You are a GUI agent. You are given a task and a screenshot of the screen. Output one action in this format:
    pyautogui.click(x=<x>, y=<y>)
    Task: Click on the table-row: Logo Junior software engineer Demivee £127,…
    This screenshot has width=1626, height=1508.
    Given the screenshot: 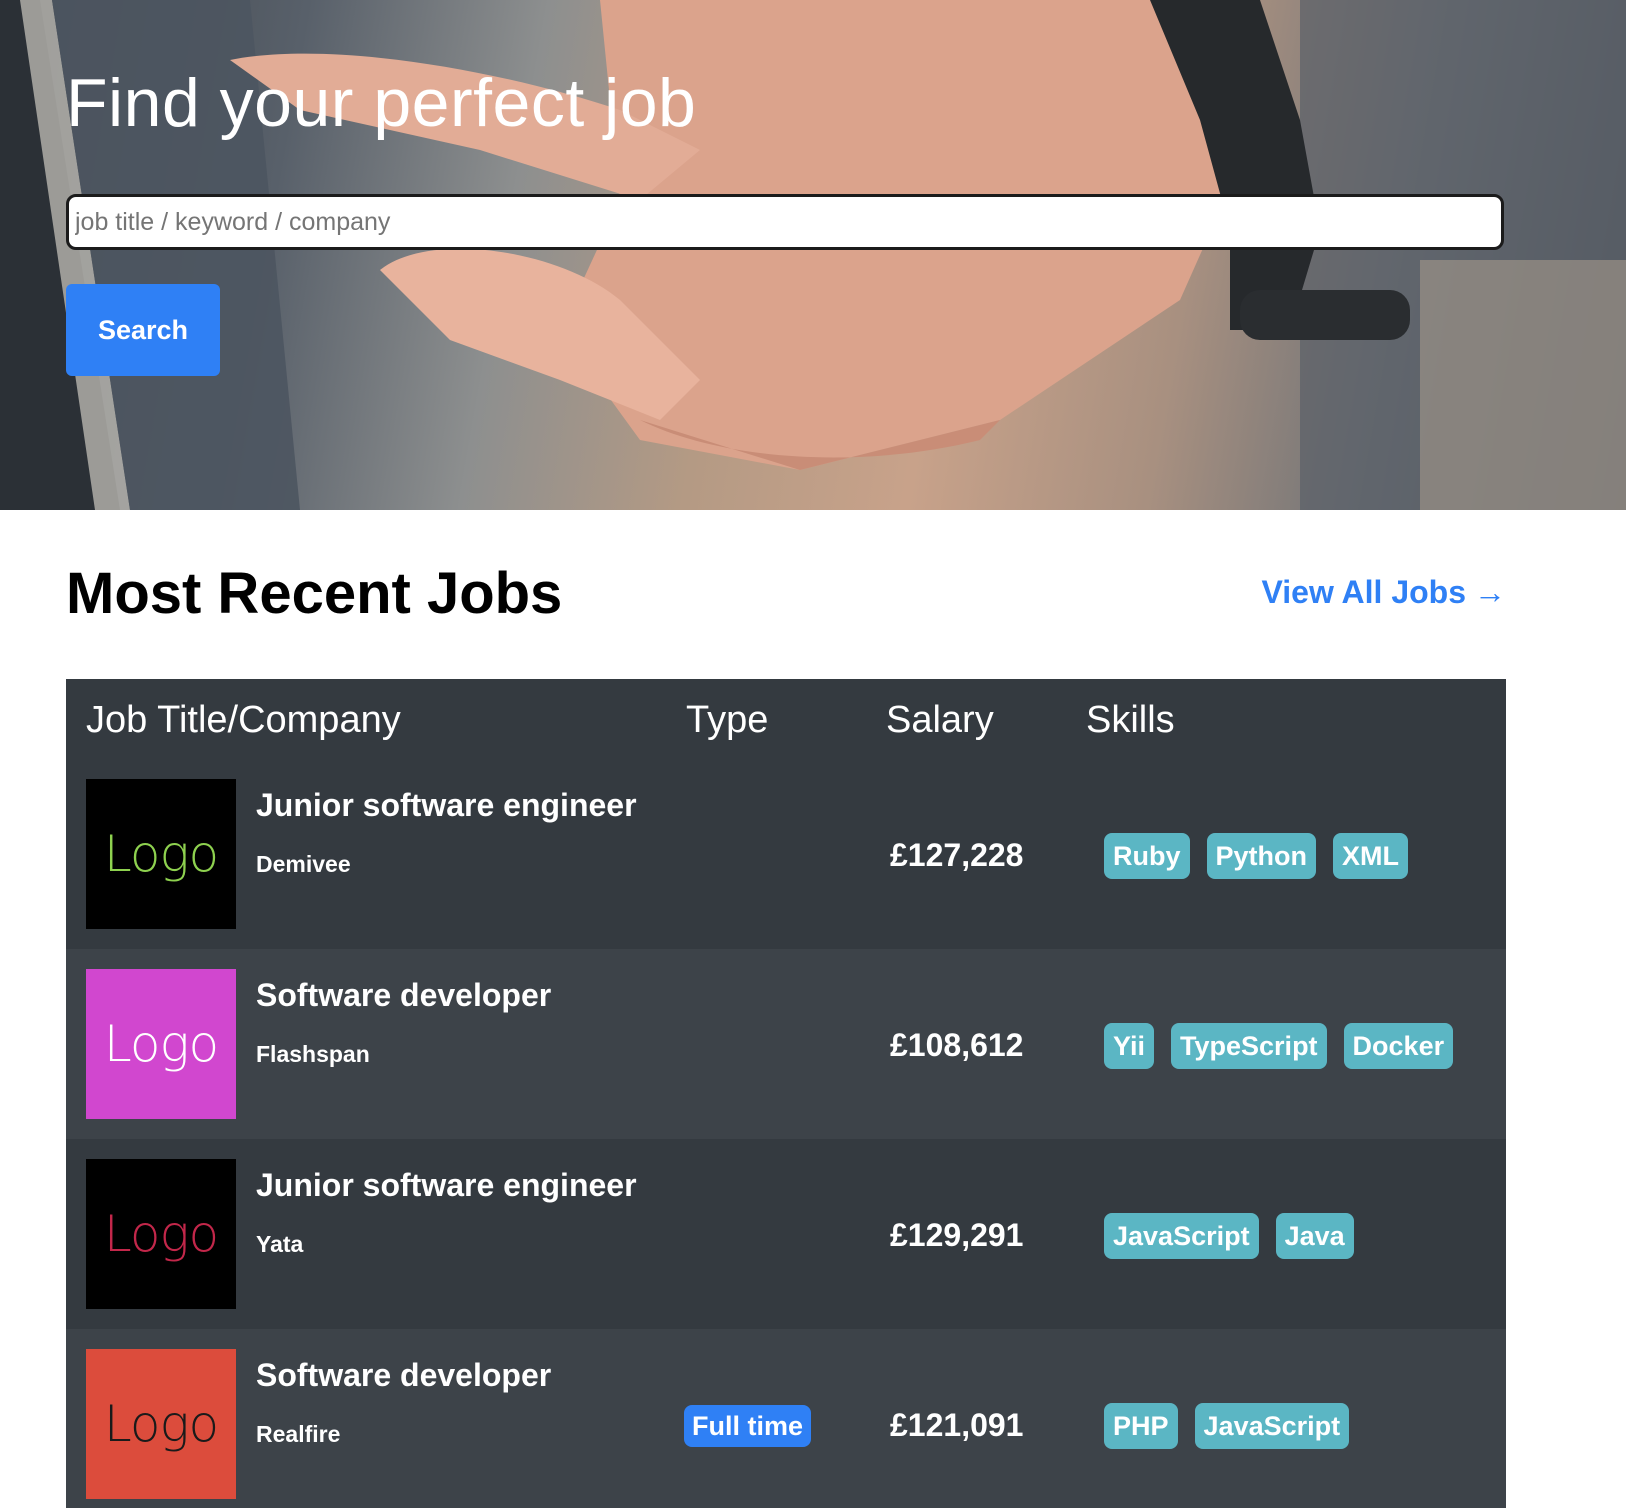 What is the action you would take?
    pyautogui.click(x=786, y=854)
    